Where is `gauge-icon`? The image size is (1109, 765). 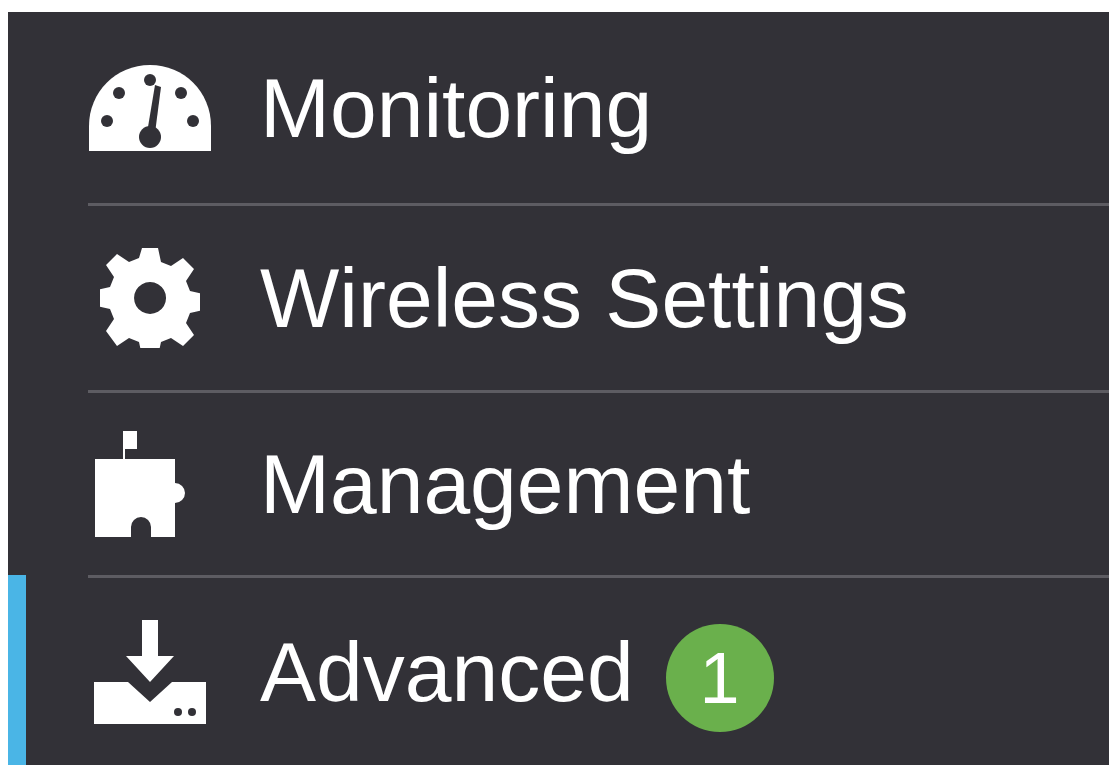
gauge-icon is located at coordinates (150, 107).